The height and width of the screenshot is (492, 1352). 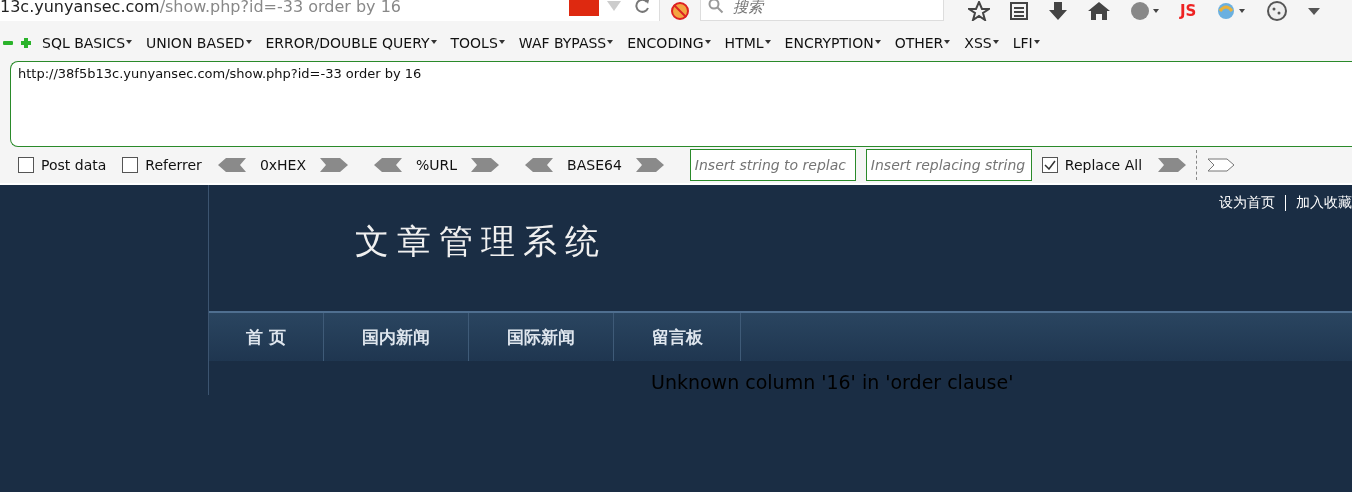 I want to click on top-link: 加入收藏, so click(x=1324, y=203).